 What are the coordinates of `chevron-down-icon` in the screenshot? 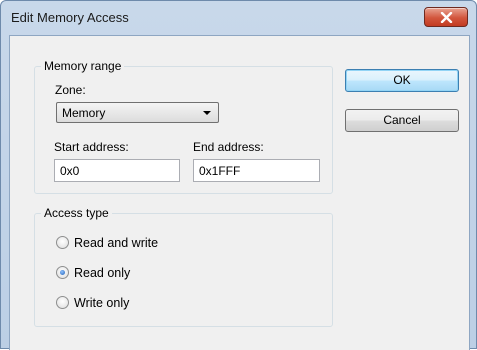 It's located at (207, 113).